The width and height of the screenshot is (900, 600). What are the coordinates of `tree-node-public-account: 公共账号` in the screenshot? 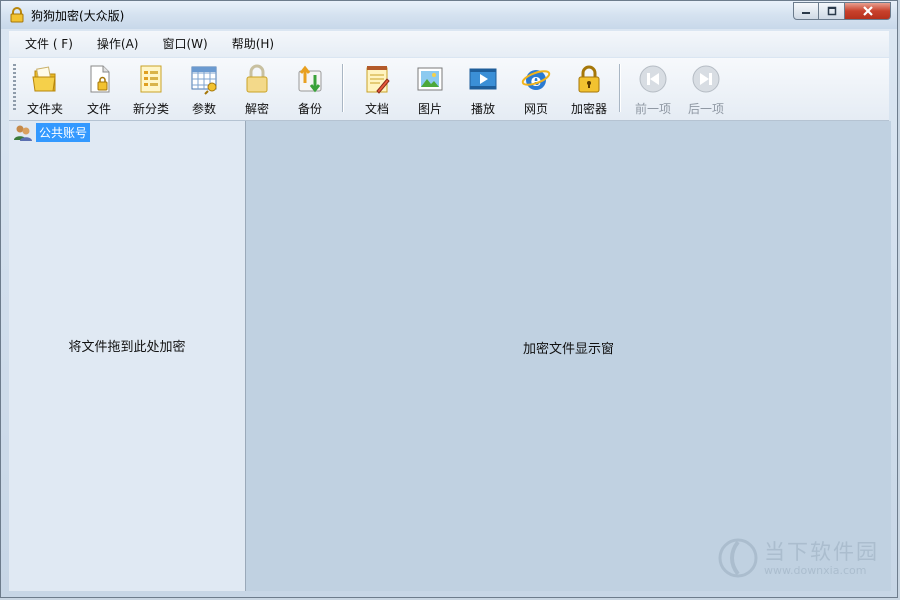 It's located at (52, 132).